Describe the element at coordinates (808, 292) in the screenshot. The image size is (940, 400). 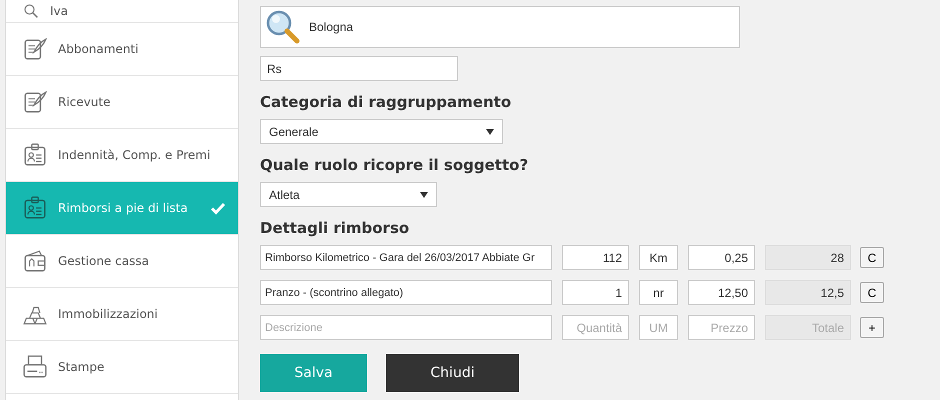
I see `total-field: 12,5` at that location.